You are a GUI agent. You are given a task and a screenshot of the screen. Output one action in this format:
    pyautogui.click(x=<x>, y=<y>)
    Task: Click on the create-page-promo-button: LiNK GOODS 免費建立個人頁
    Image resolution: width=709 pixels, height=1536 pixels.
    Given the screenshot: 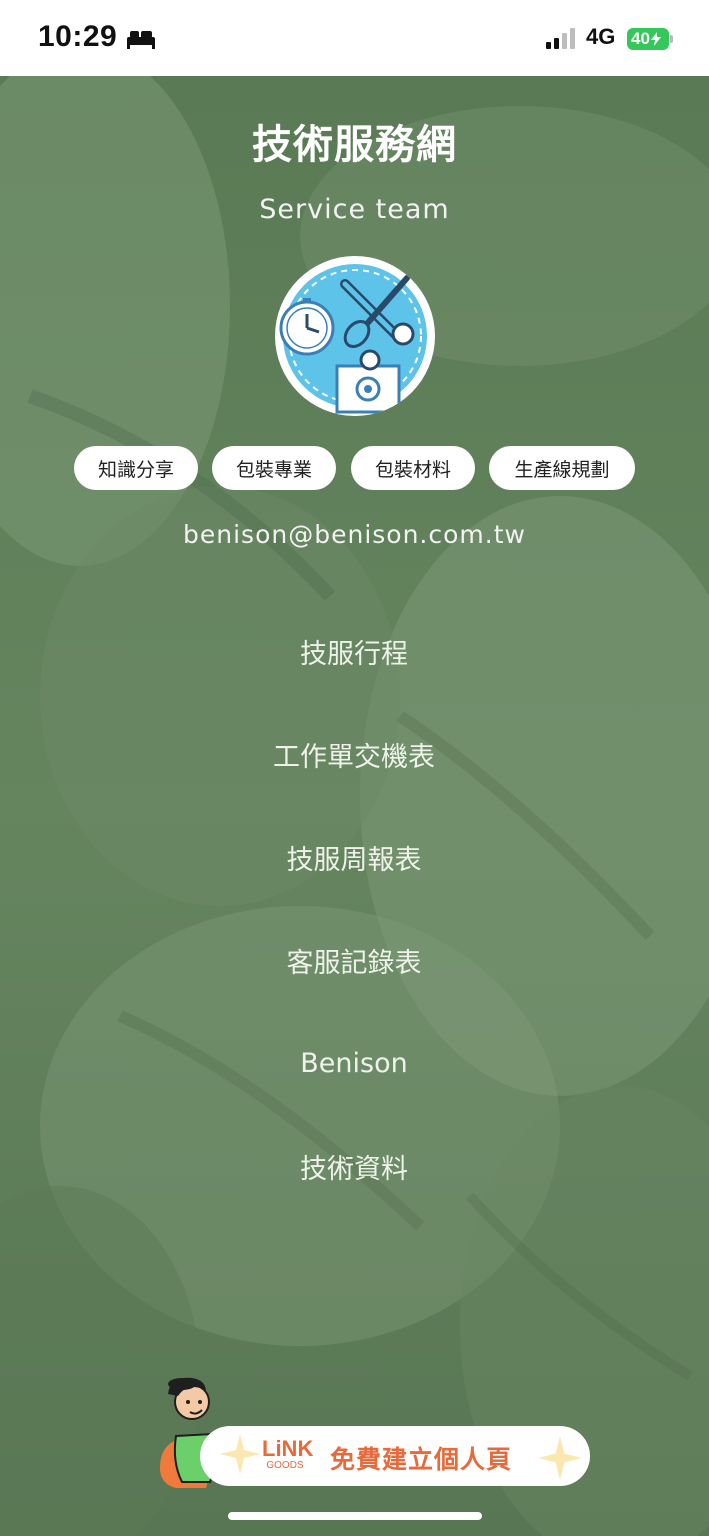 What is the action you would take?
    pyautogui.click(x=395, y=1456)
    